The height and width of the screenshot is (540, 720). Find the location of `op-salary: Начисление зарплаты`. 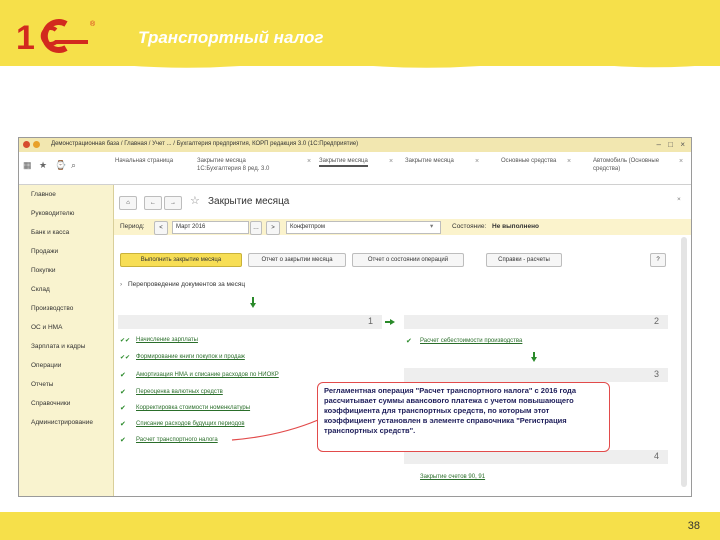

op-salary: Начисление зарплаты is located at coordinates (167, 340).